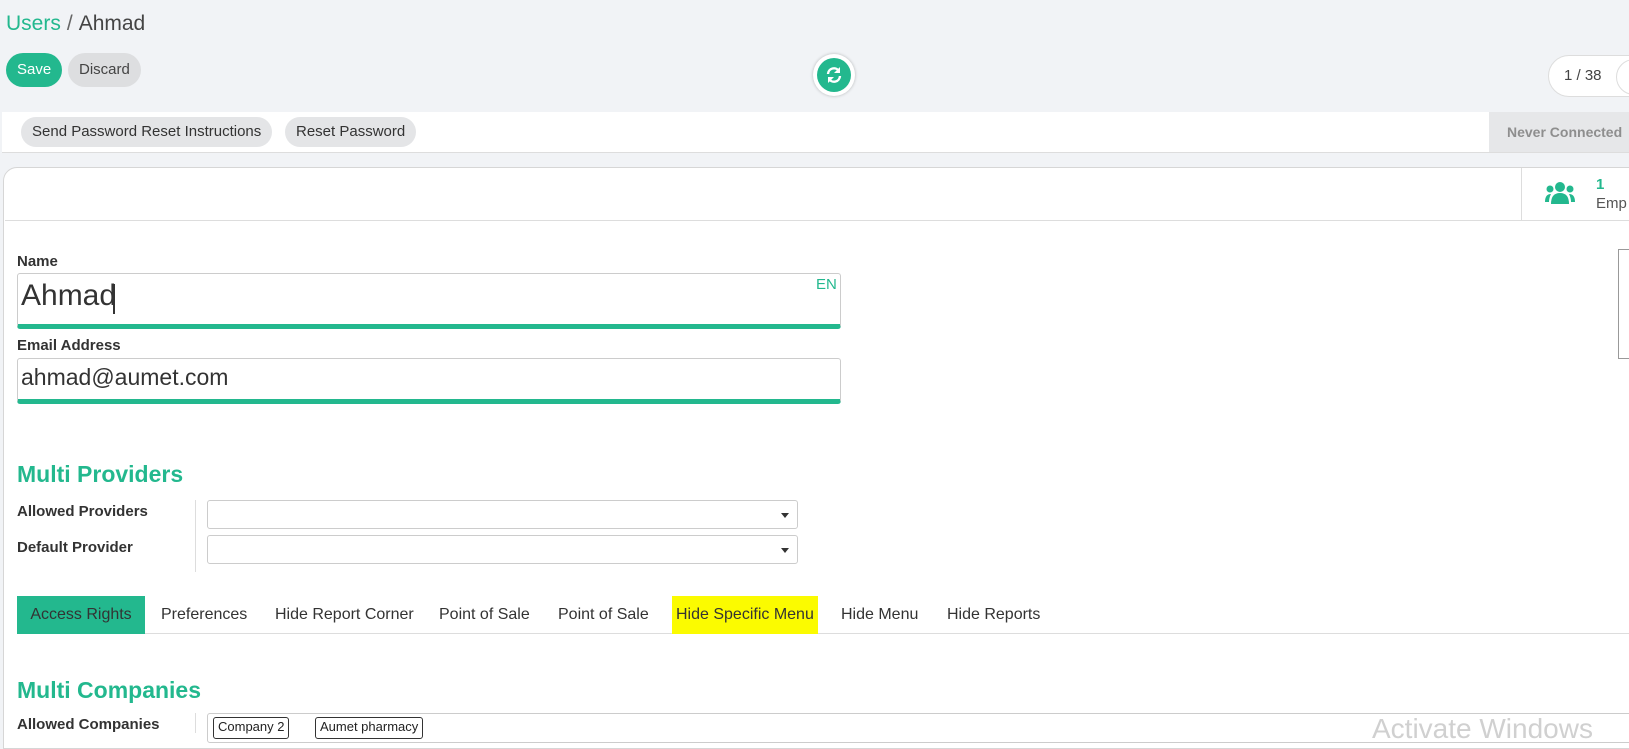 The height and width of the screenshot is (749, 1629). I want to click on save-button: Save, so click(34, 70).